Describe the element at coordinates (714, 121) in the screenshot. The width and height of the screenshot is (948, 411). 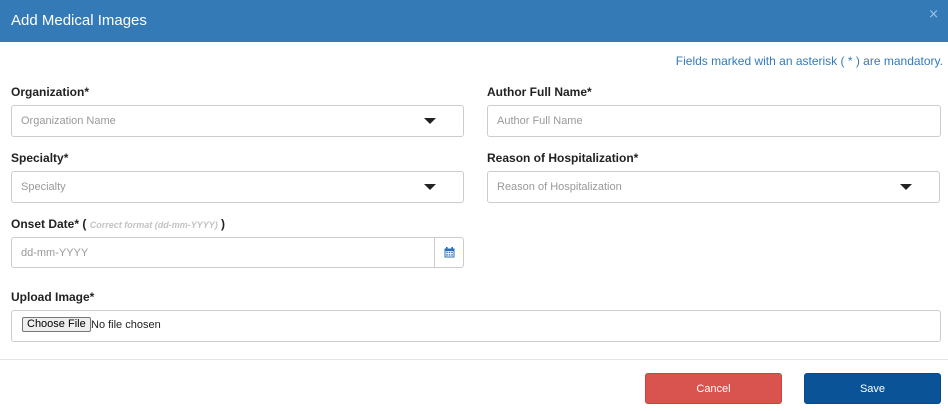
I see `author-input` at that location.